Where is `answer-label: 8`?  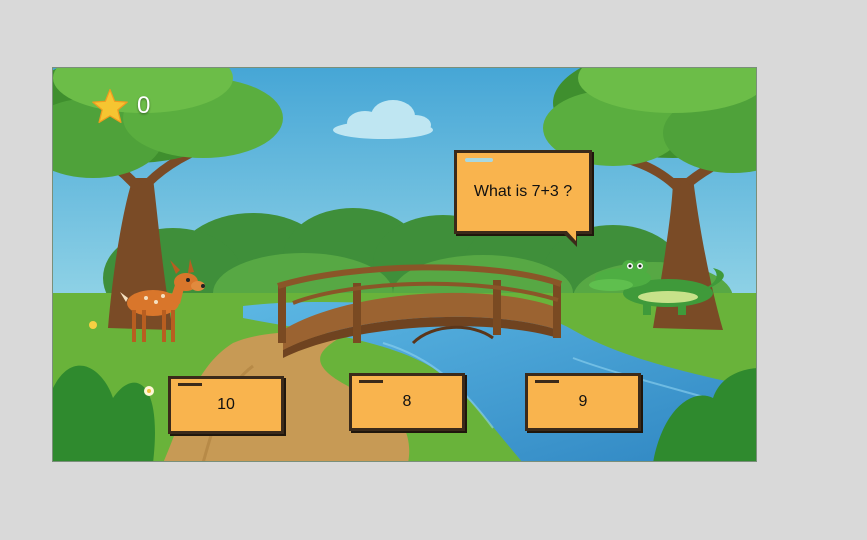 answer-label: 8 is located at coordinates (407, 401).